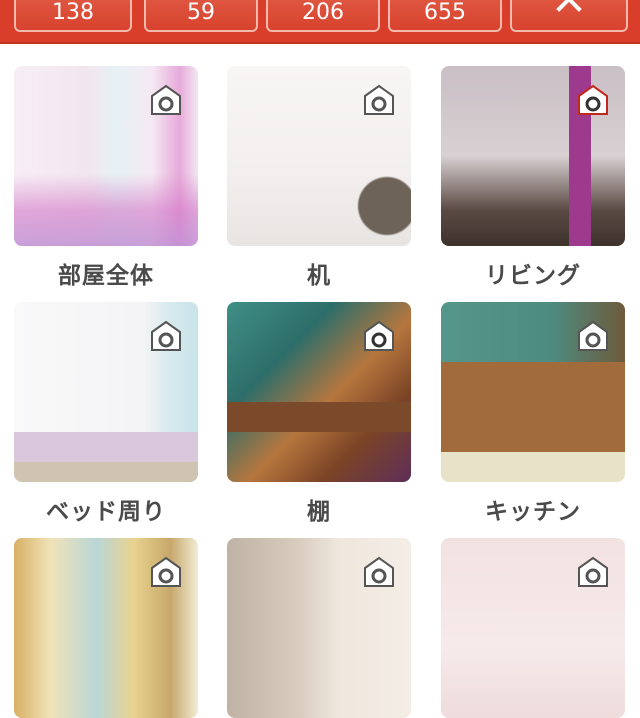  What do you see at coordinates (569, 11) in the screenshot?
I see `chevron-up-icon` at bounding box center [569, 11].